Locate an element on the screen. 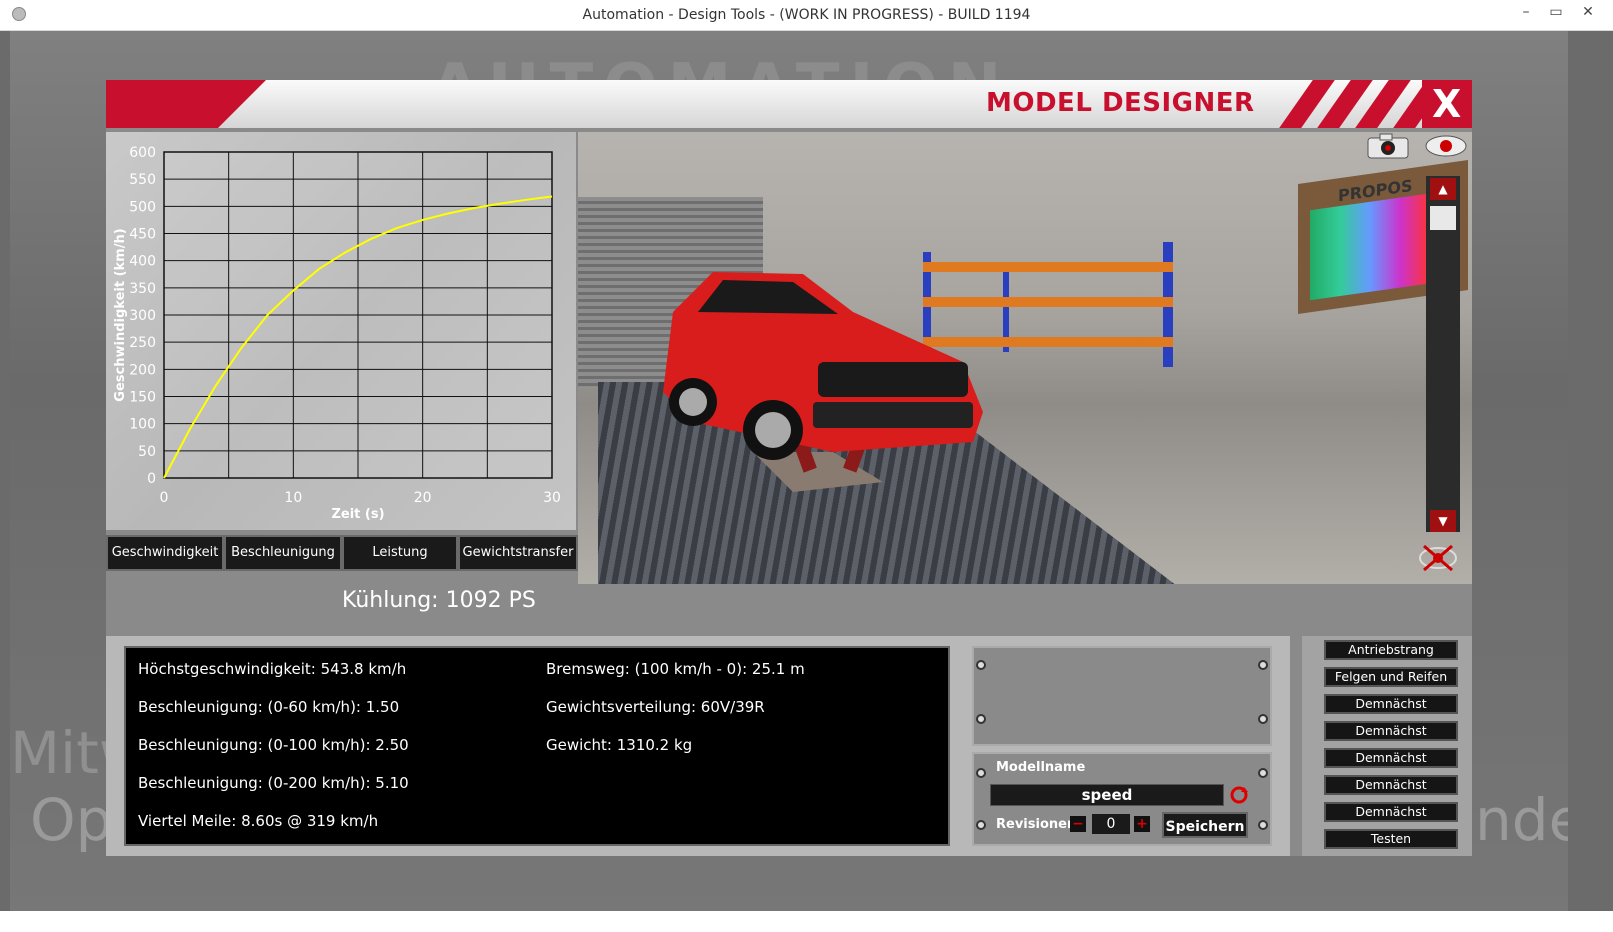  scroll-thumb is located at coordinates (1443, 218).